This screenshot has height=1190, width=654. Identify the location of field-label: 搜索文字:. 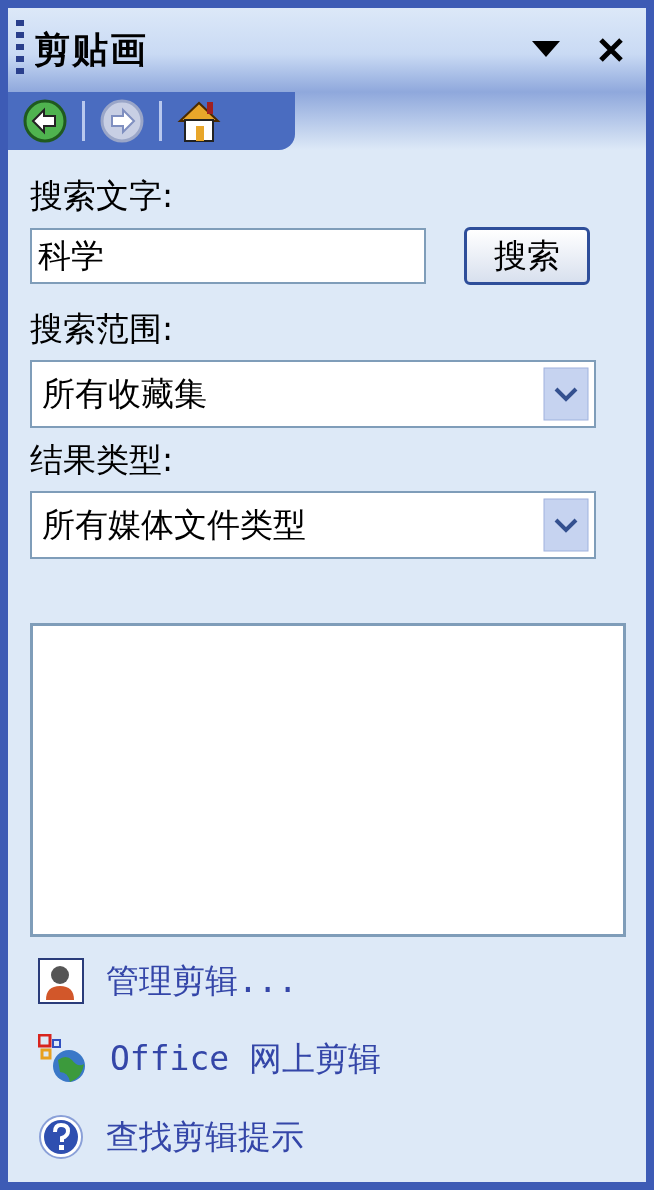
(102, 196).